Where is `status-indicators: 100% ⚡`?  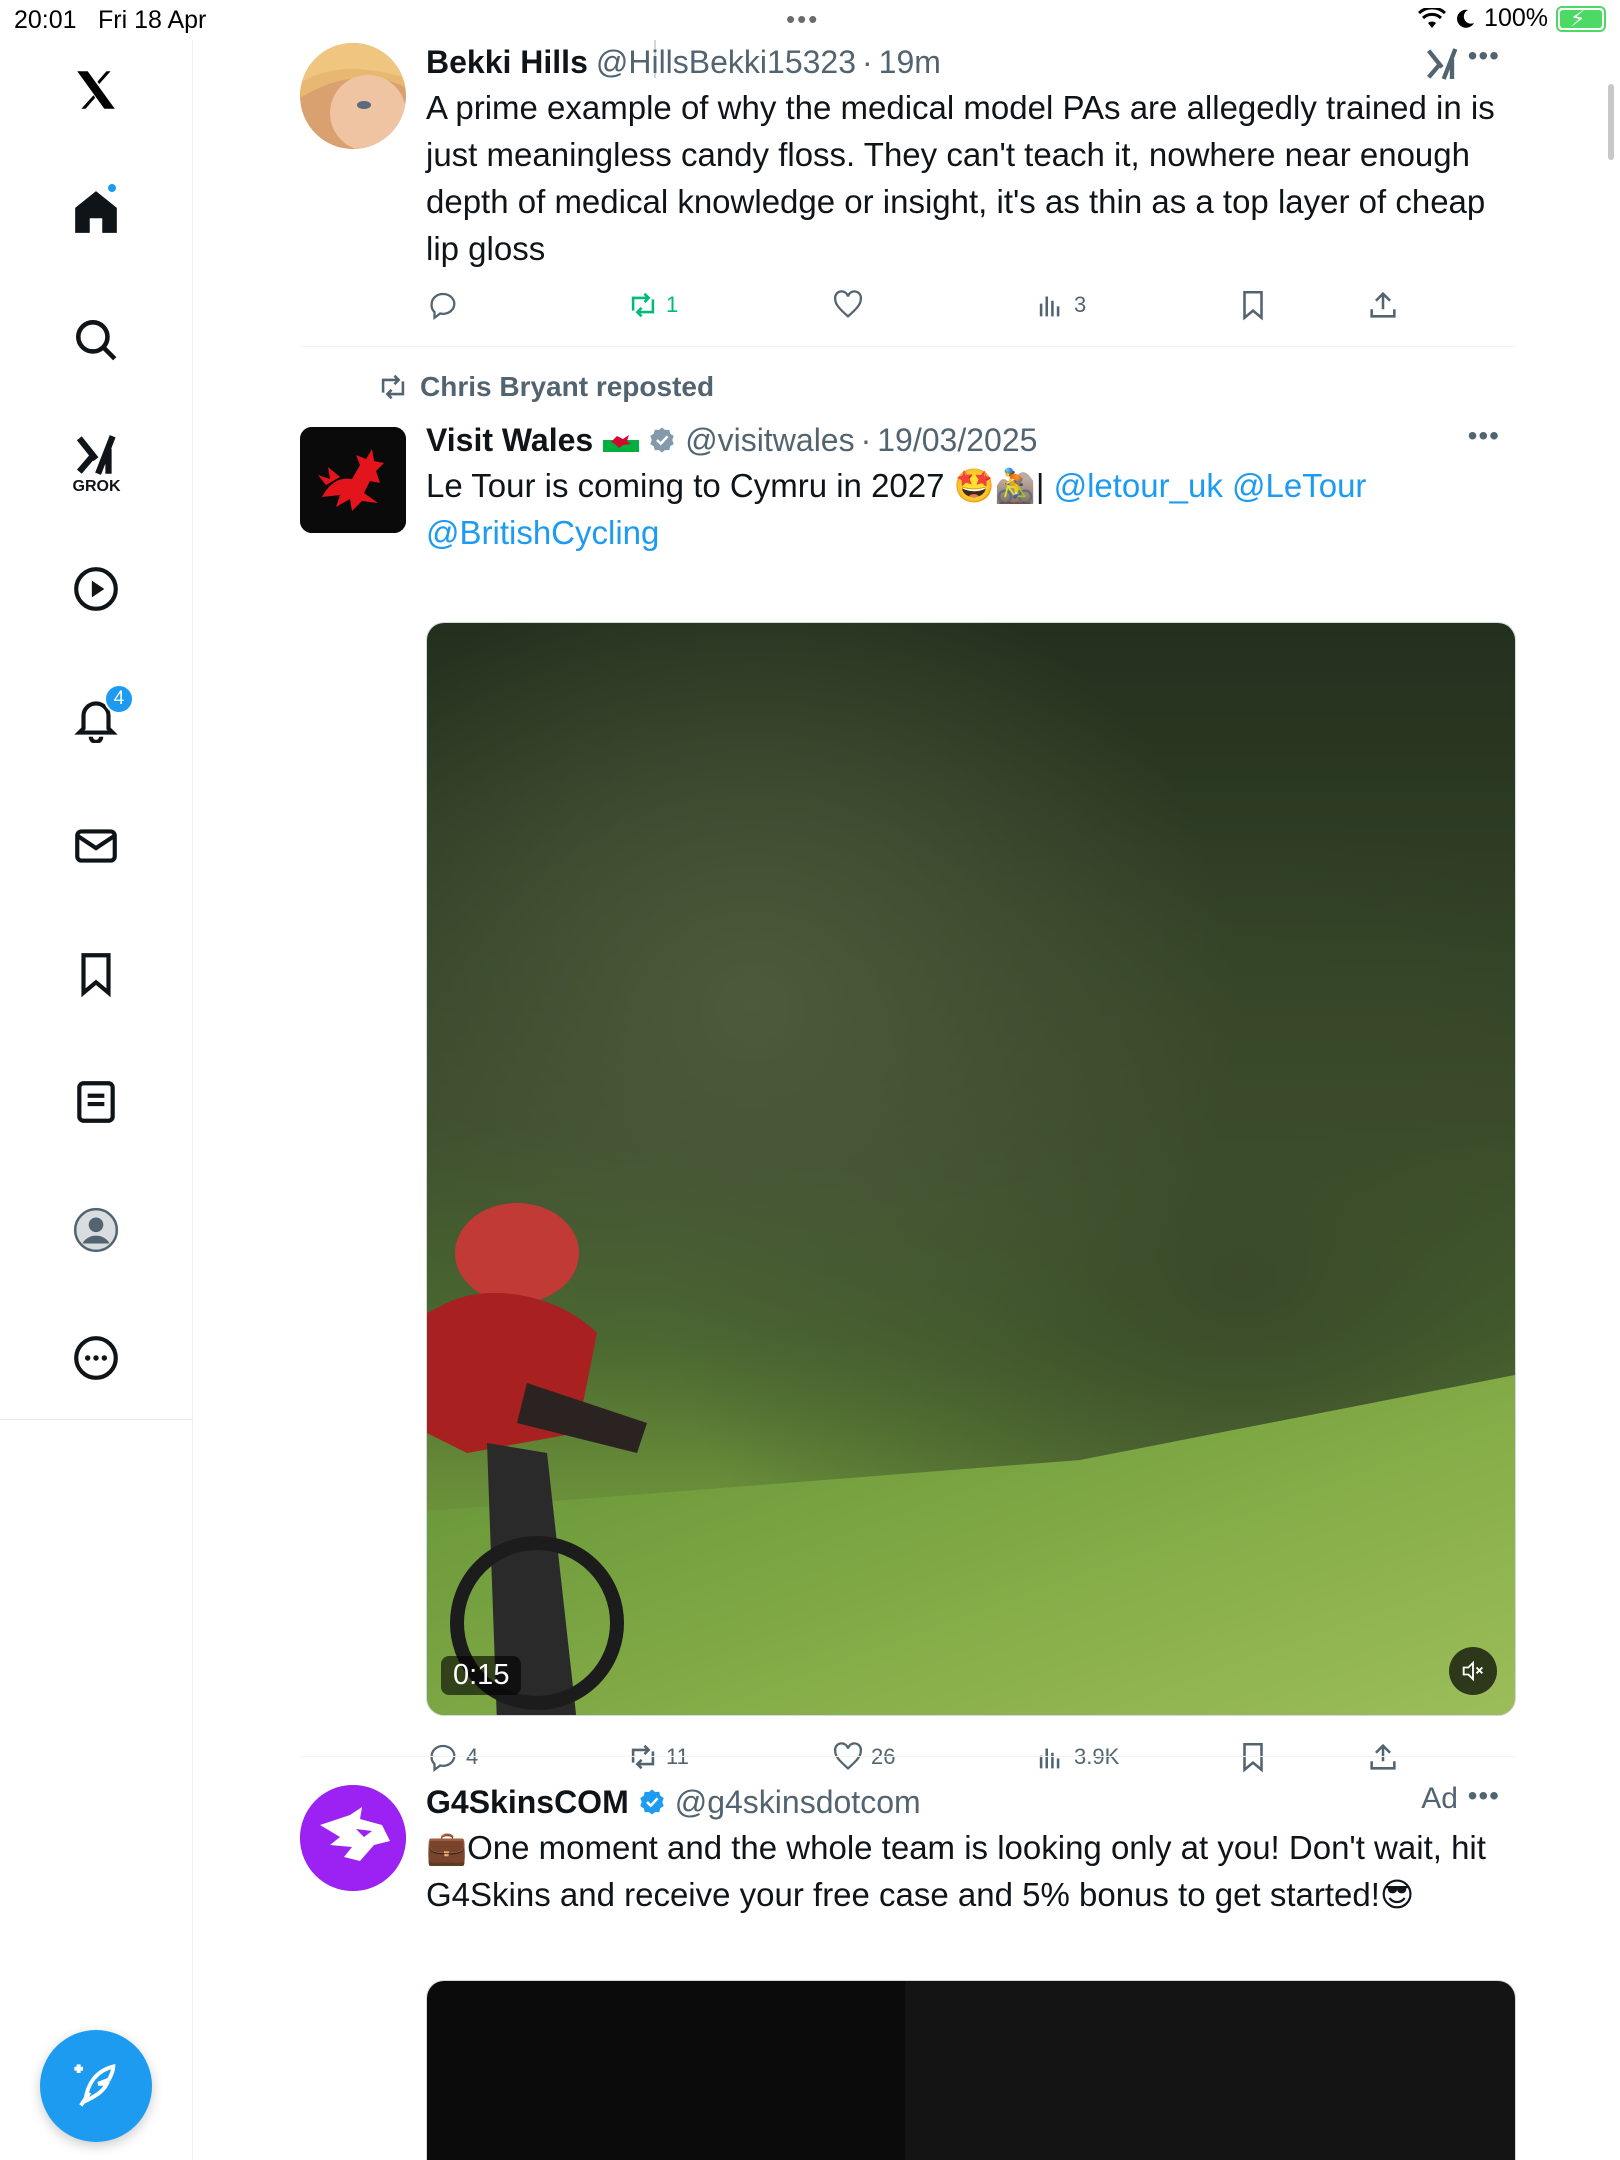
status-indicators: 100% ⚡ is located at coordinates (1512, 18).